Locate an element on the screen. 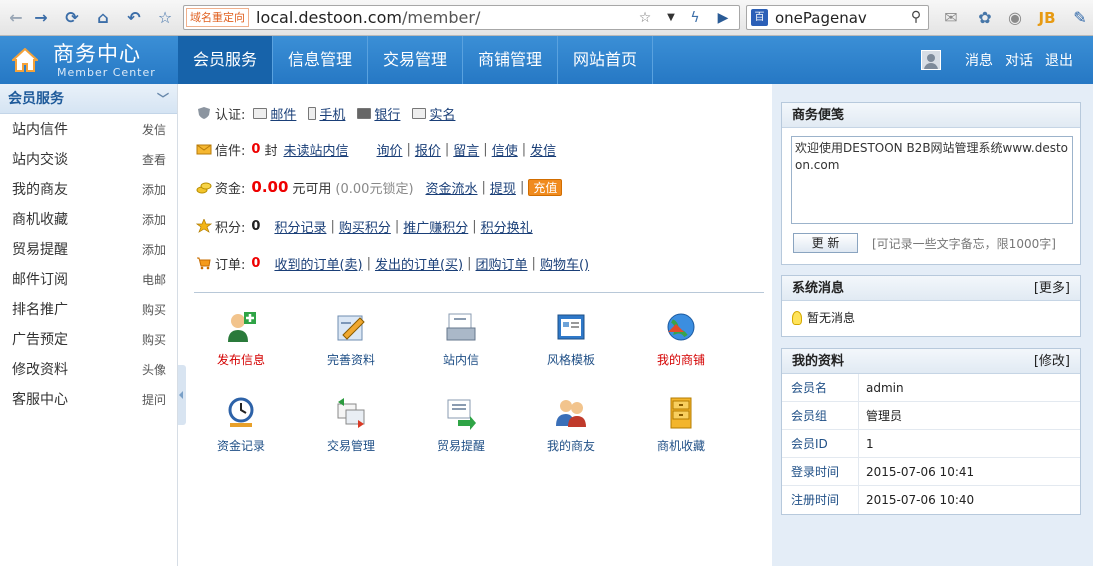  forward-icon: → is located at coordinates (41, 18).